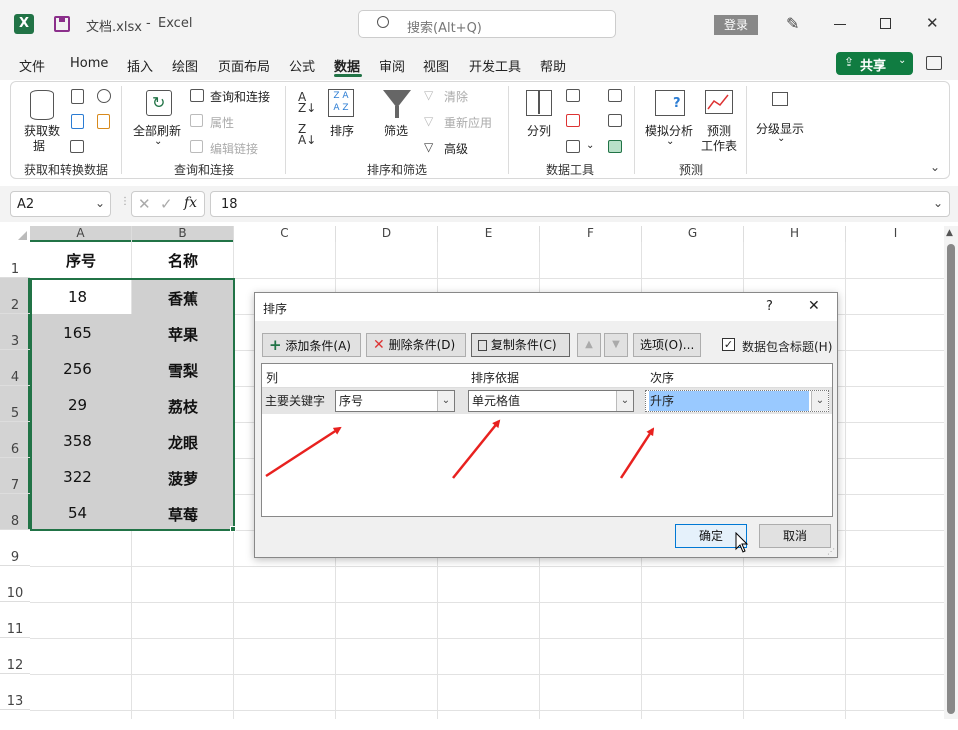 The image size is (958, 730). What do you see at coordinates (81, 260) in the screenshot?
I see `cell-a1: 序号` at bounding box center [81, 260].